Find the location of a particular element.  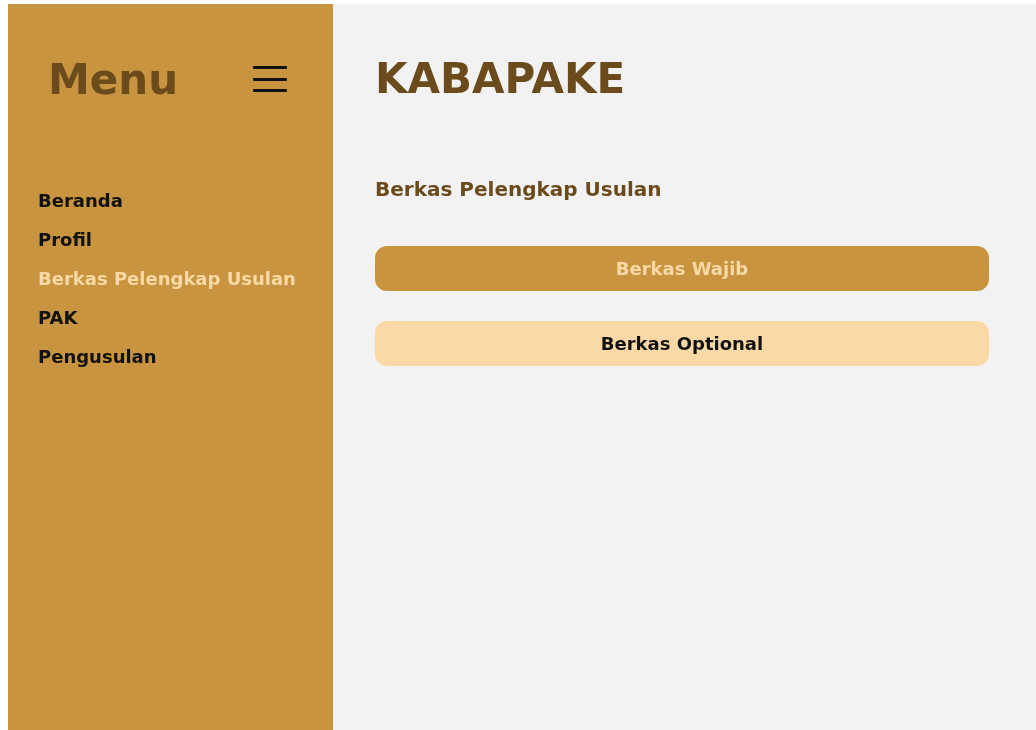

sidebar-item: Pengusulan is located at coordinates (185, 357).